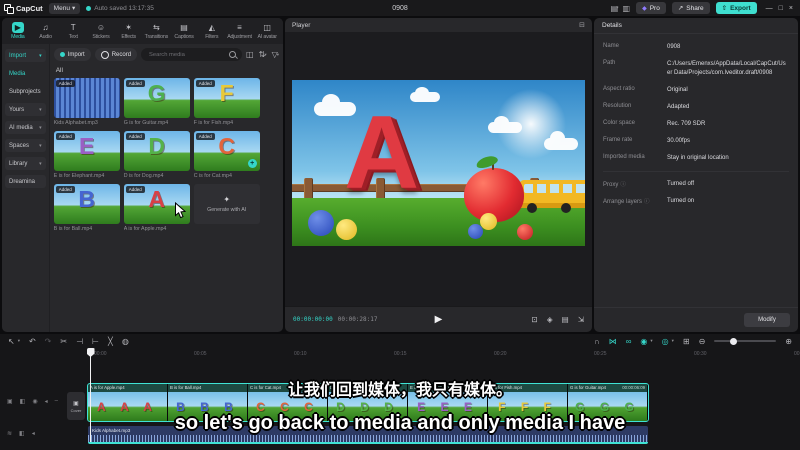 This screenshot has height=450, width=800. Describe the element at coordinates (769, 8) in the screenshot. I see `minimize-icon: —` at that location.